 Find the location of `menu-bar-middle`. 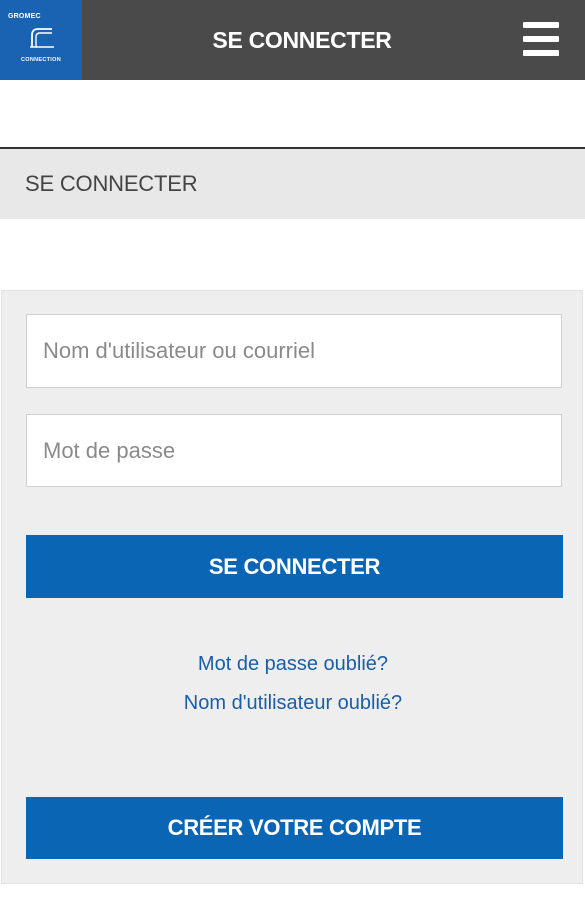

menu-bar-middle is located at coordinates (541, 39).